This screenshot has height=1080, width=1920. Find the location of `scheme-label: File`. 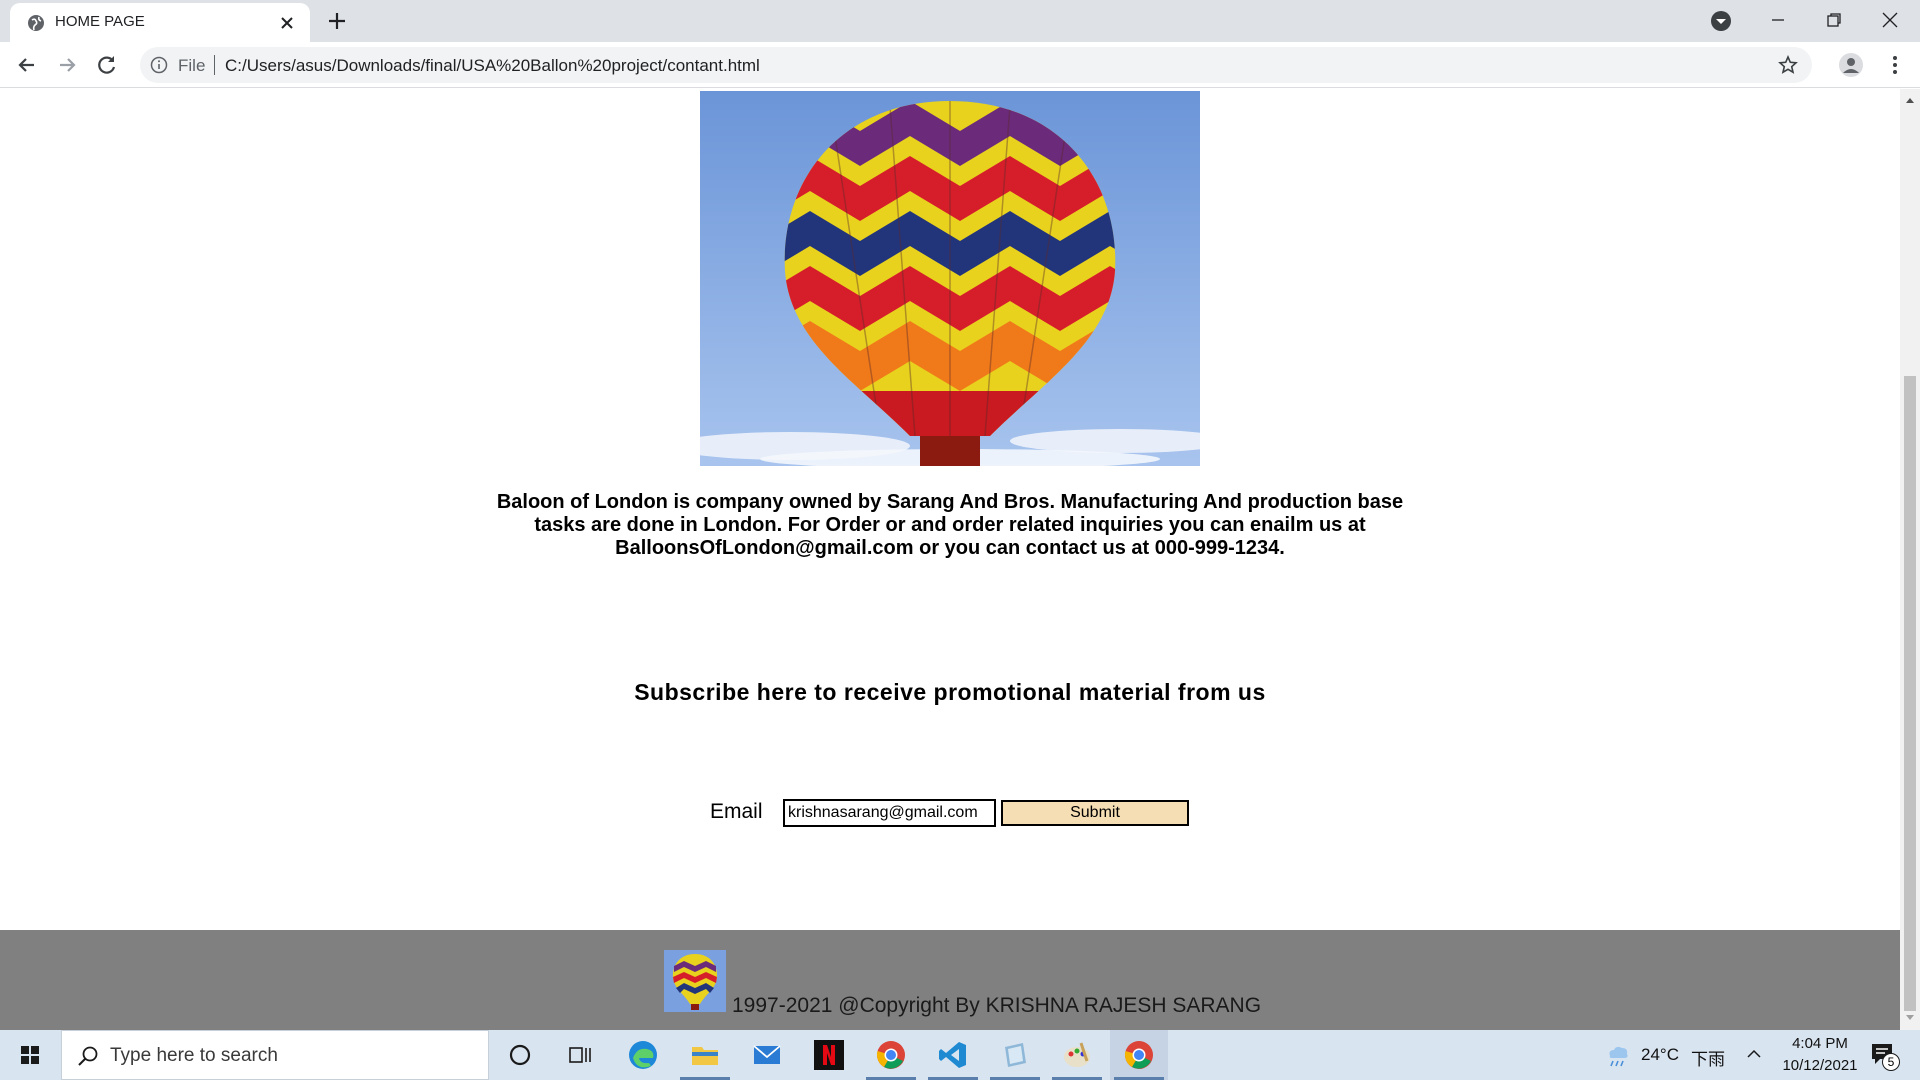

scheme-label: File is located at coordinates (192, 65).